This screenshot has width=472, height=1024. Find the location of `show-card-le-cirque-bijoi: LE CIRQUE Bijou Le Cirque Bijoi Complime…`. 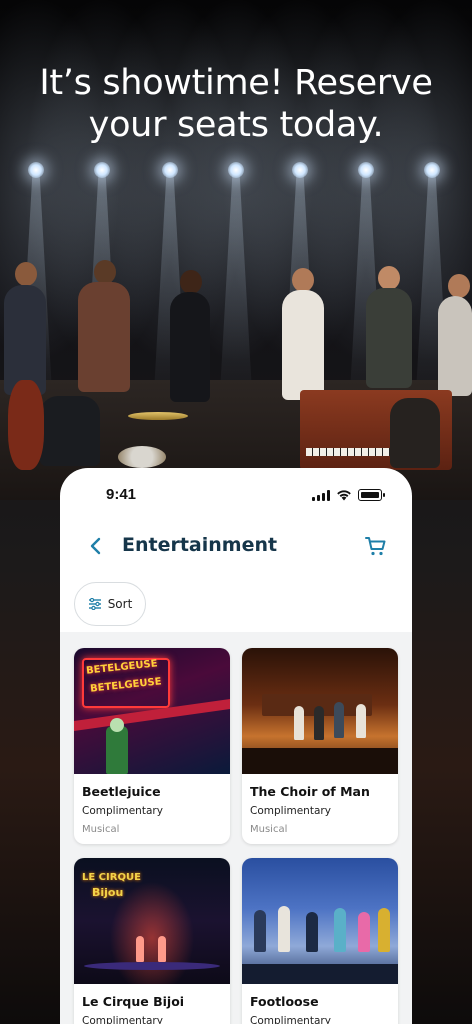

show-card-le-cirque-bijoi: LE CIRQUE Bijou Le Cirque Bijoi Complime… is located at coordinates (152, 941).